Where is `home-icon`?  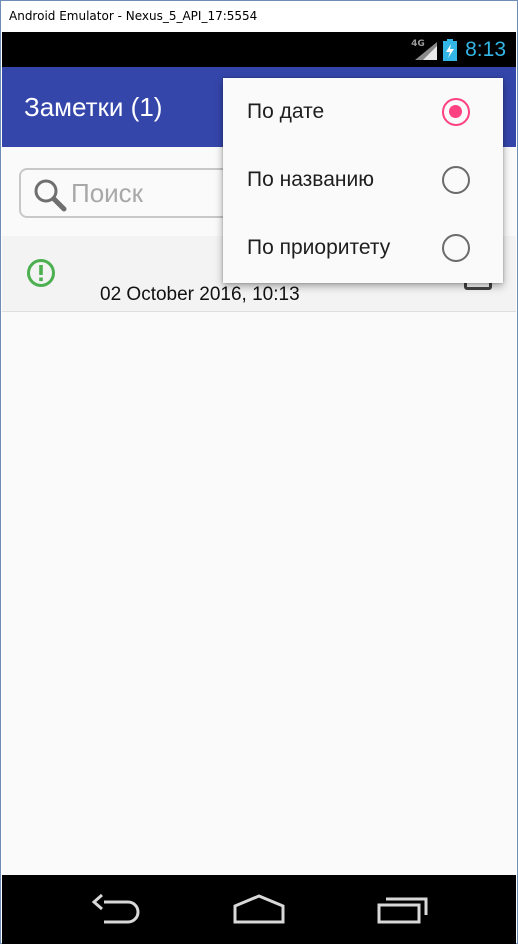 home-icon is located at coordinates (259, 909).